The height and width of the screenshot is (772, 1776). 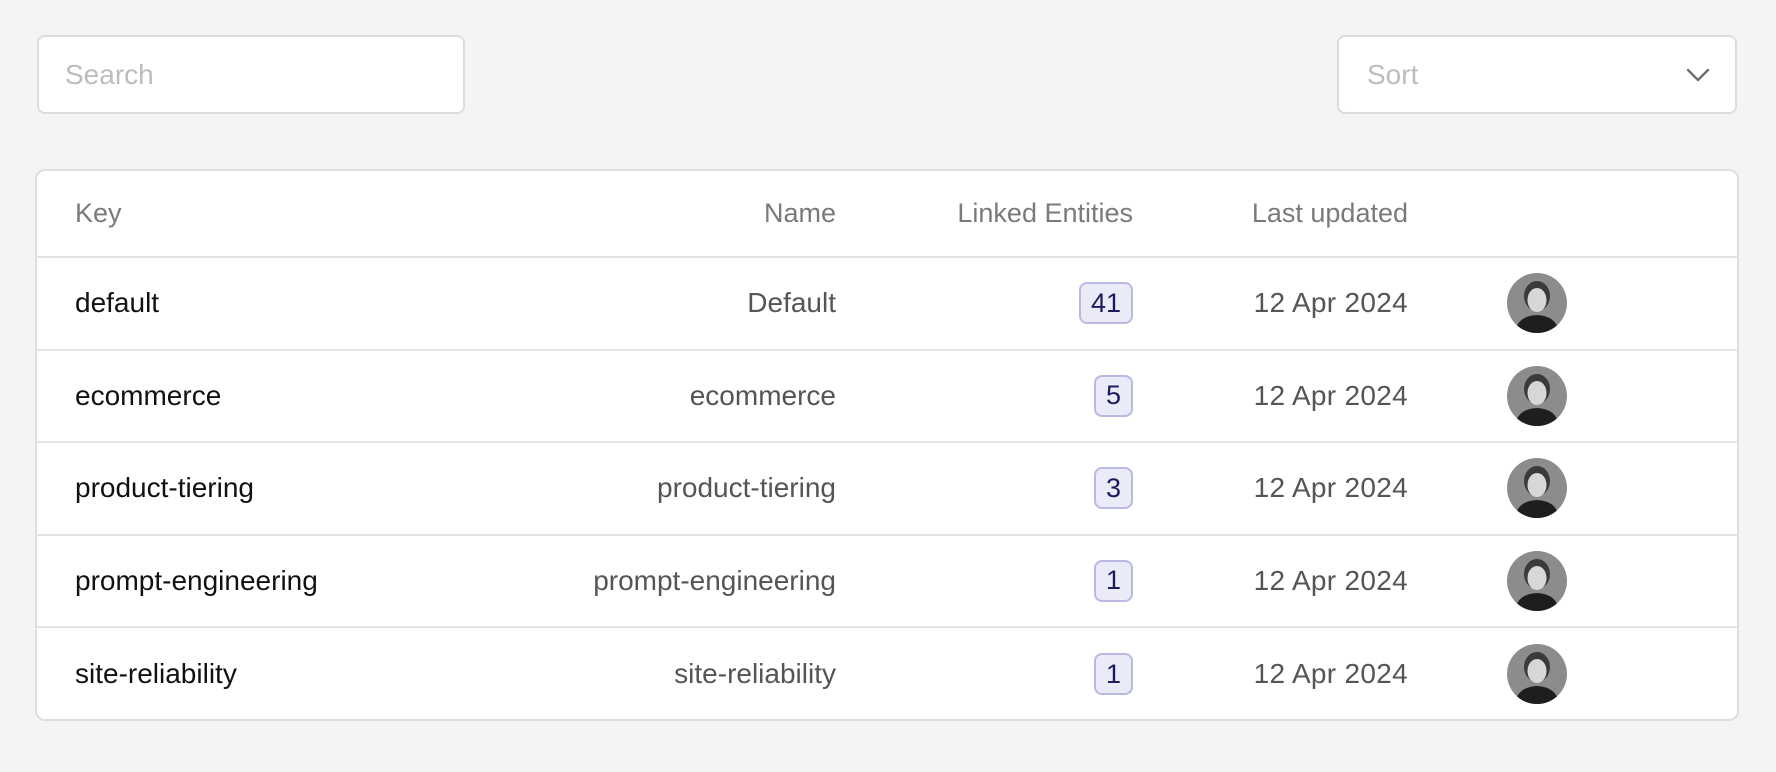 I want to click on row-key: default, so click(x=117, y=303).